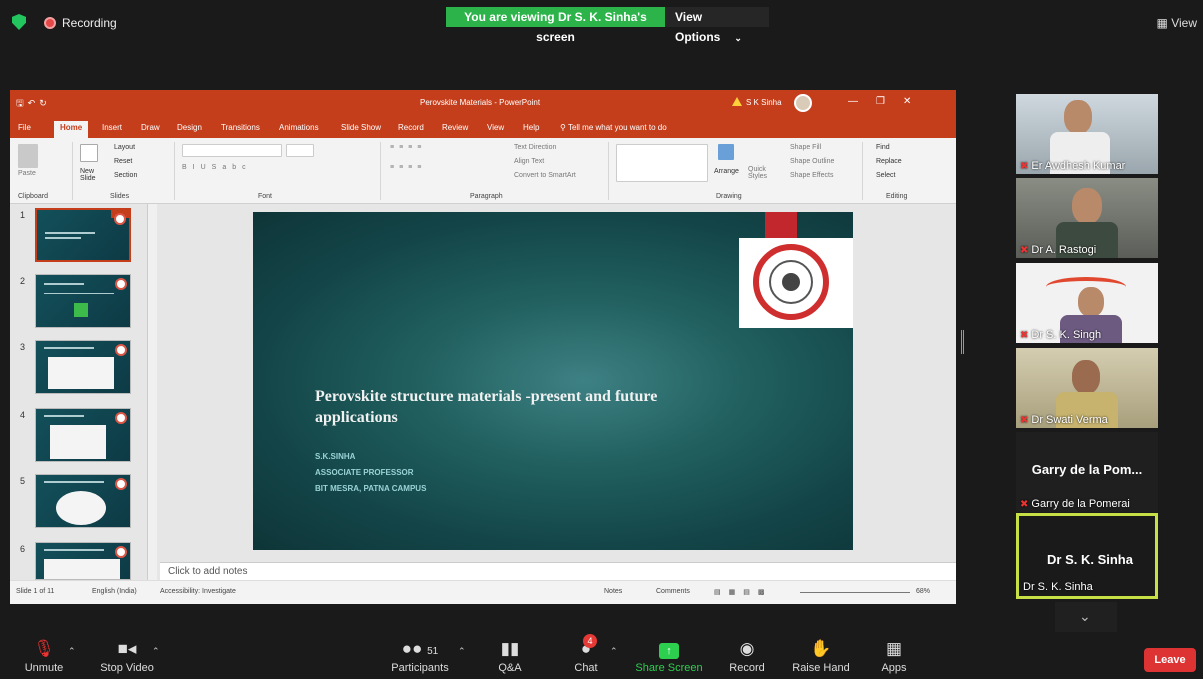 The image size is (1203, 679). Describe the element at coordinates (408, 167) in the screenshot. I see `paragraph-align-buttons: ≡≡≡≡` at that location.